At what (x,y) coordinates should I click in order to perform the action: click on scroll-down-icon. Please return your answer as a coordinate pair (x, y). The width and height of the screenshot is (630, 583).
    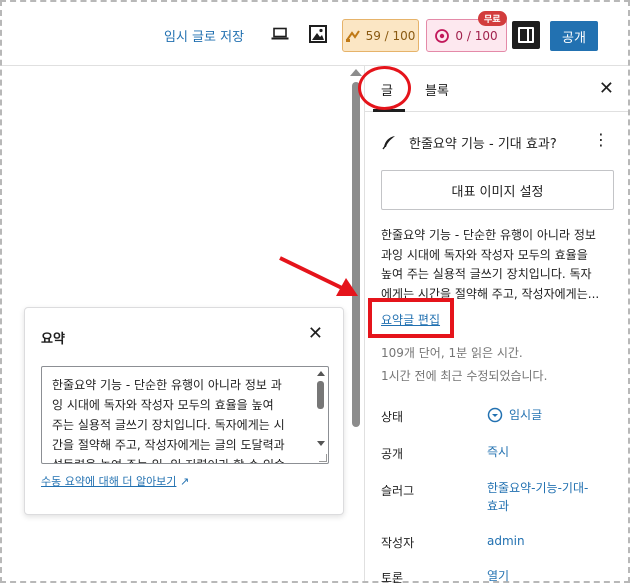
    Looking at the image, I should click on (321, 443).